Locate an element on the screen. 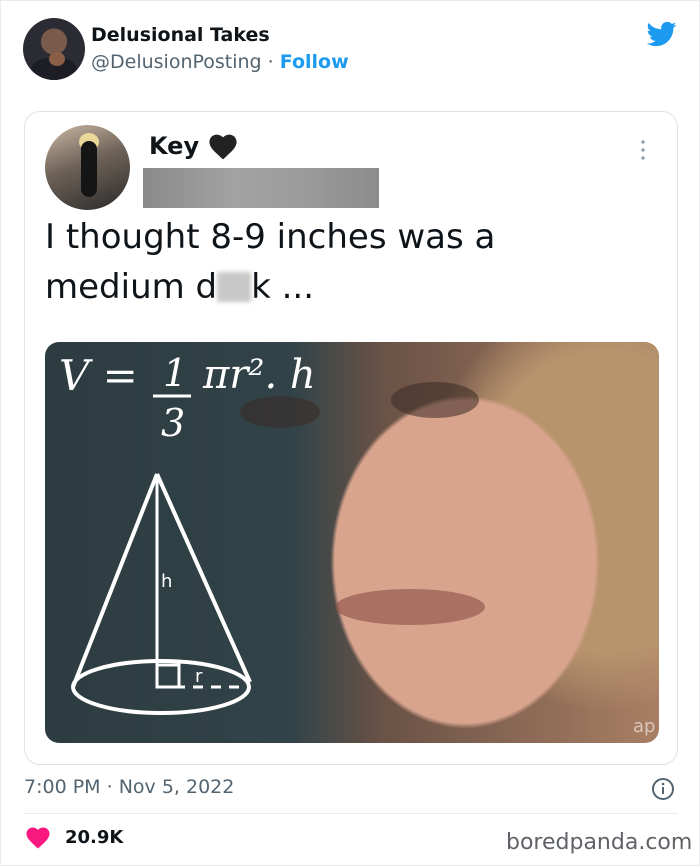  author-handle-row: @DelusionPosting · Follow is located at coordinates (220, 62).